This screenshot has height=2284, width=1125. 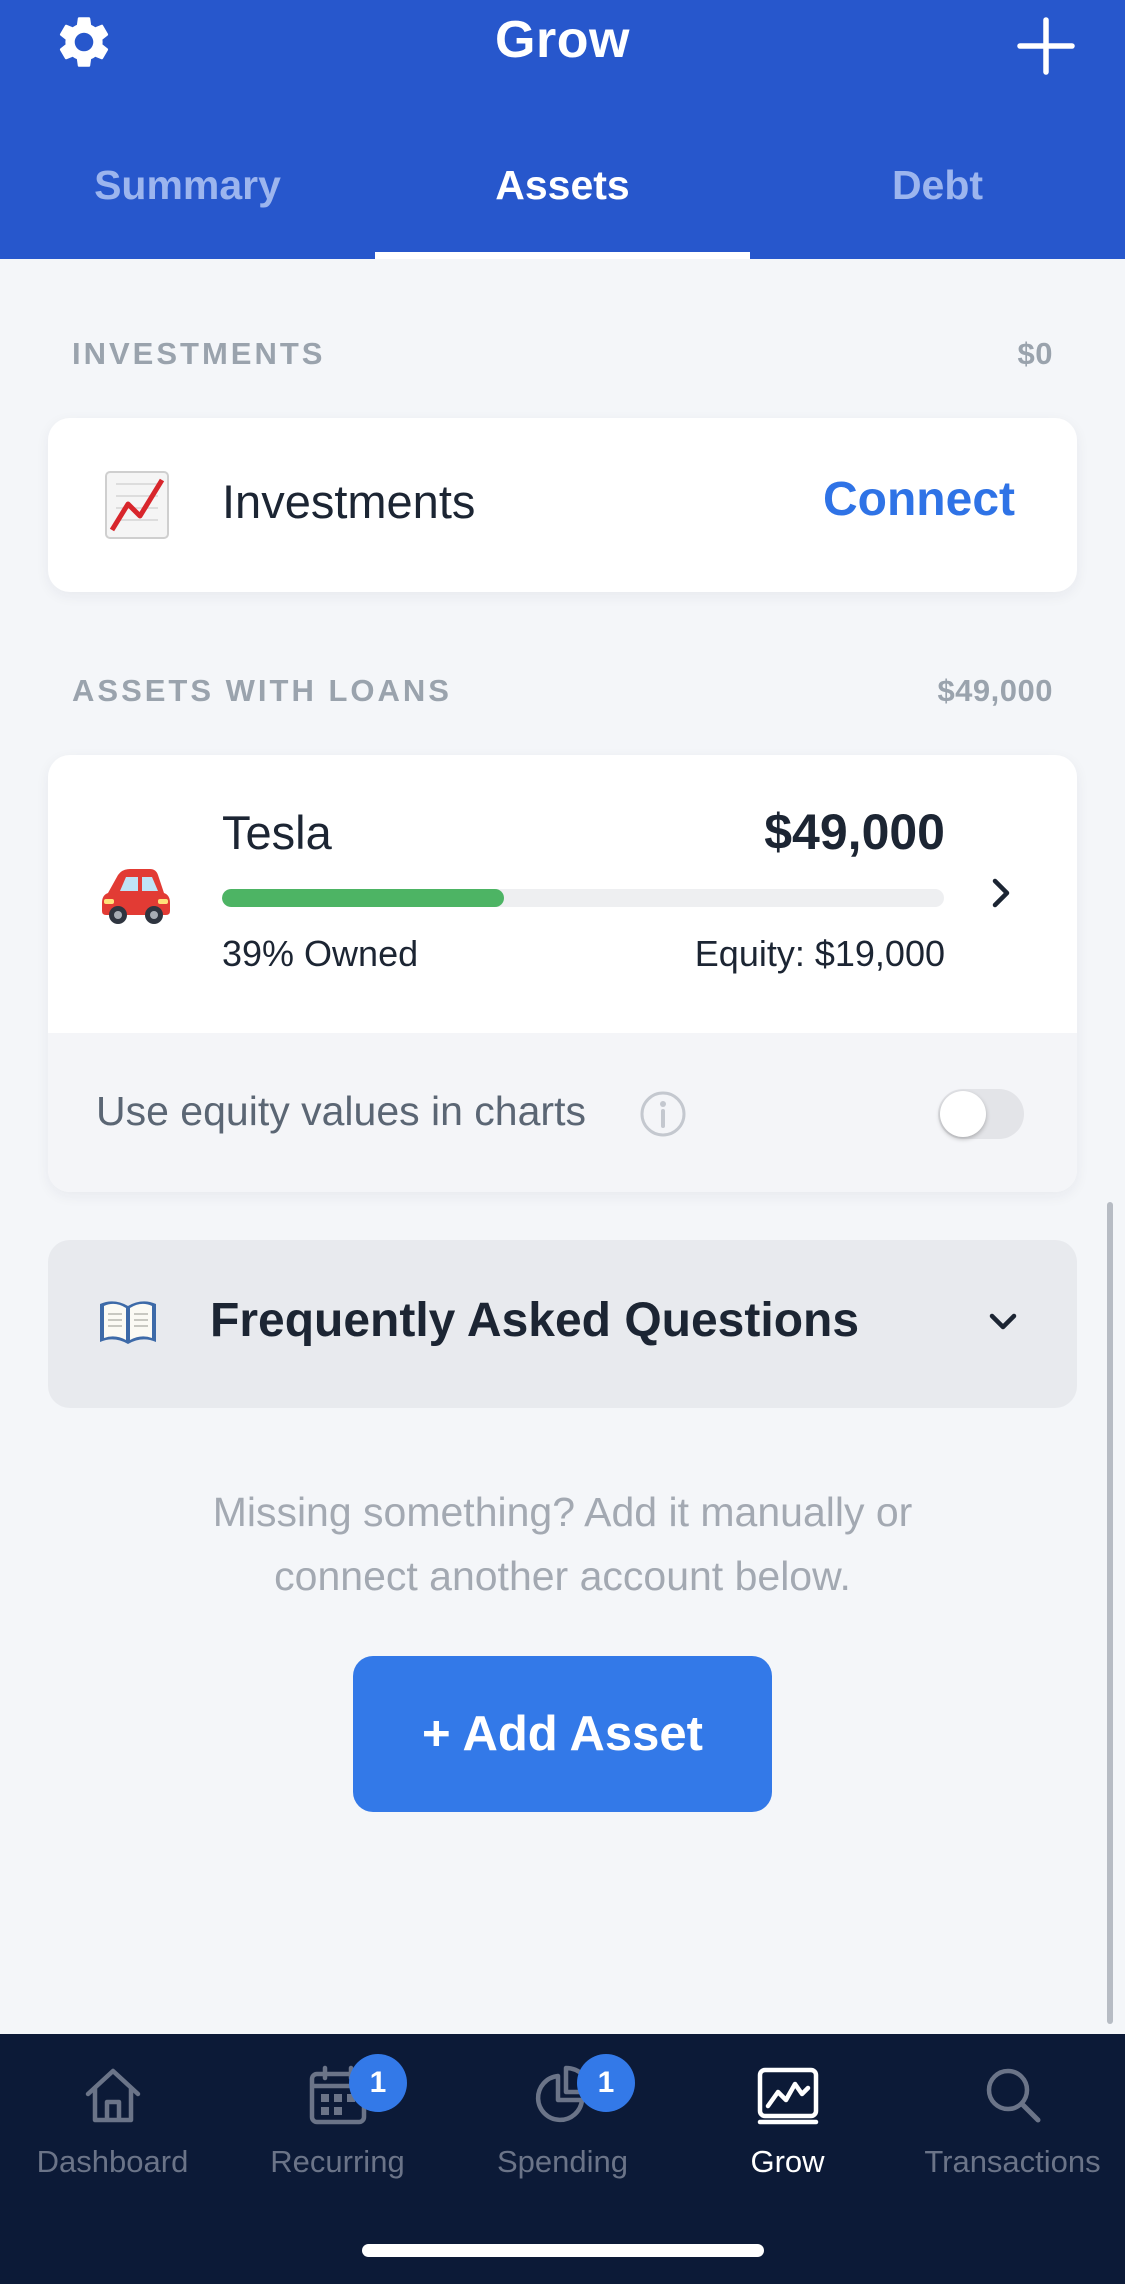 I want to click on tab-summary: Summary, so click(x=187, y=199).